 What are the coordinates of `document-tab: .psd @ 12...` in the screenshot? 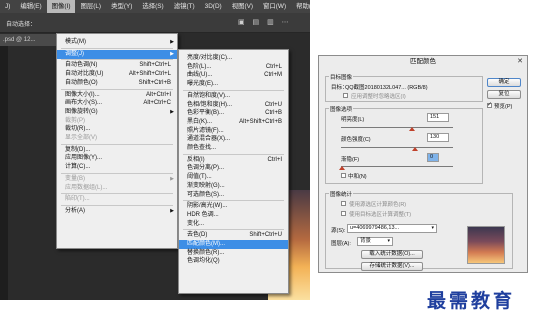 It's located at (30, 40).